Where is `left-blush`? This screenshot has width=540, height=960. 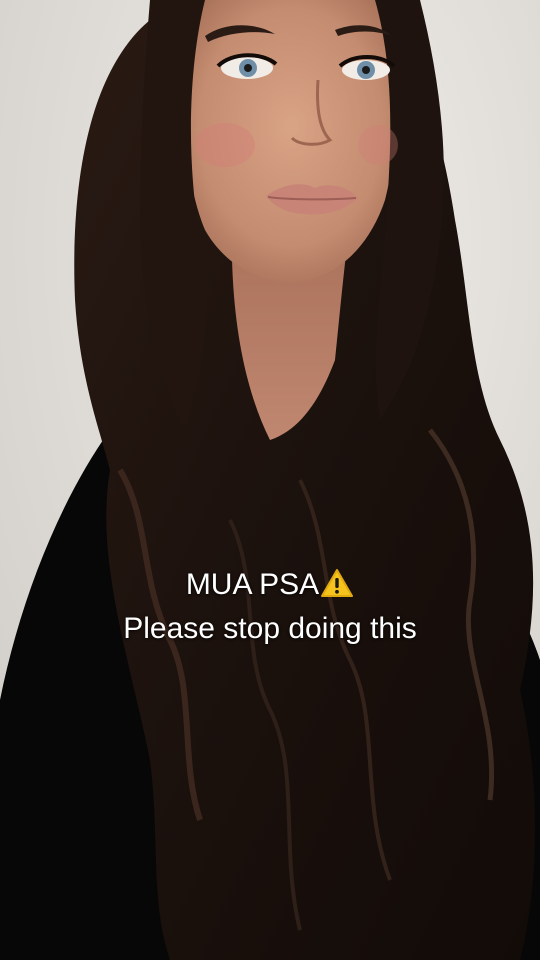
left-blush is located at coordinates (225, 145).